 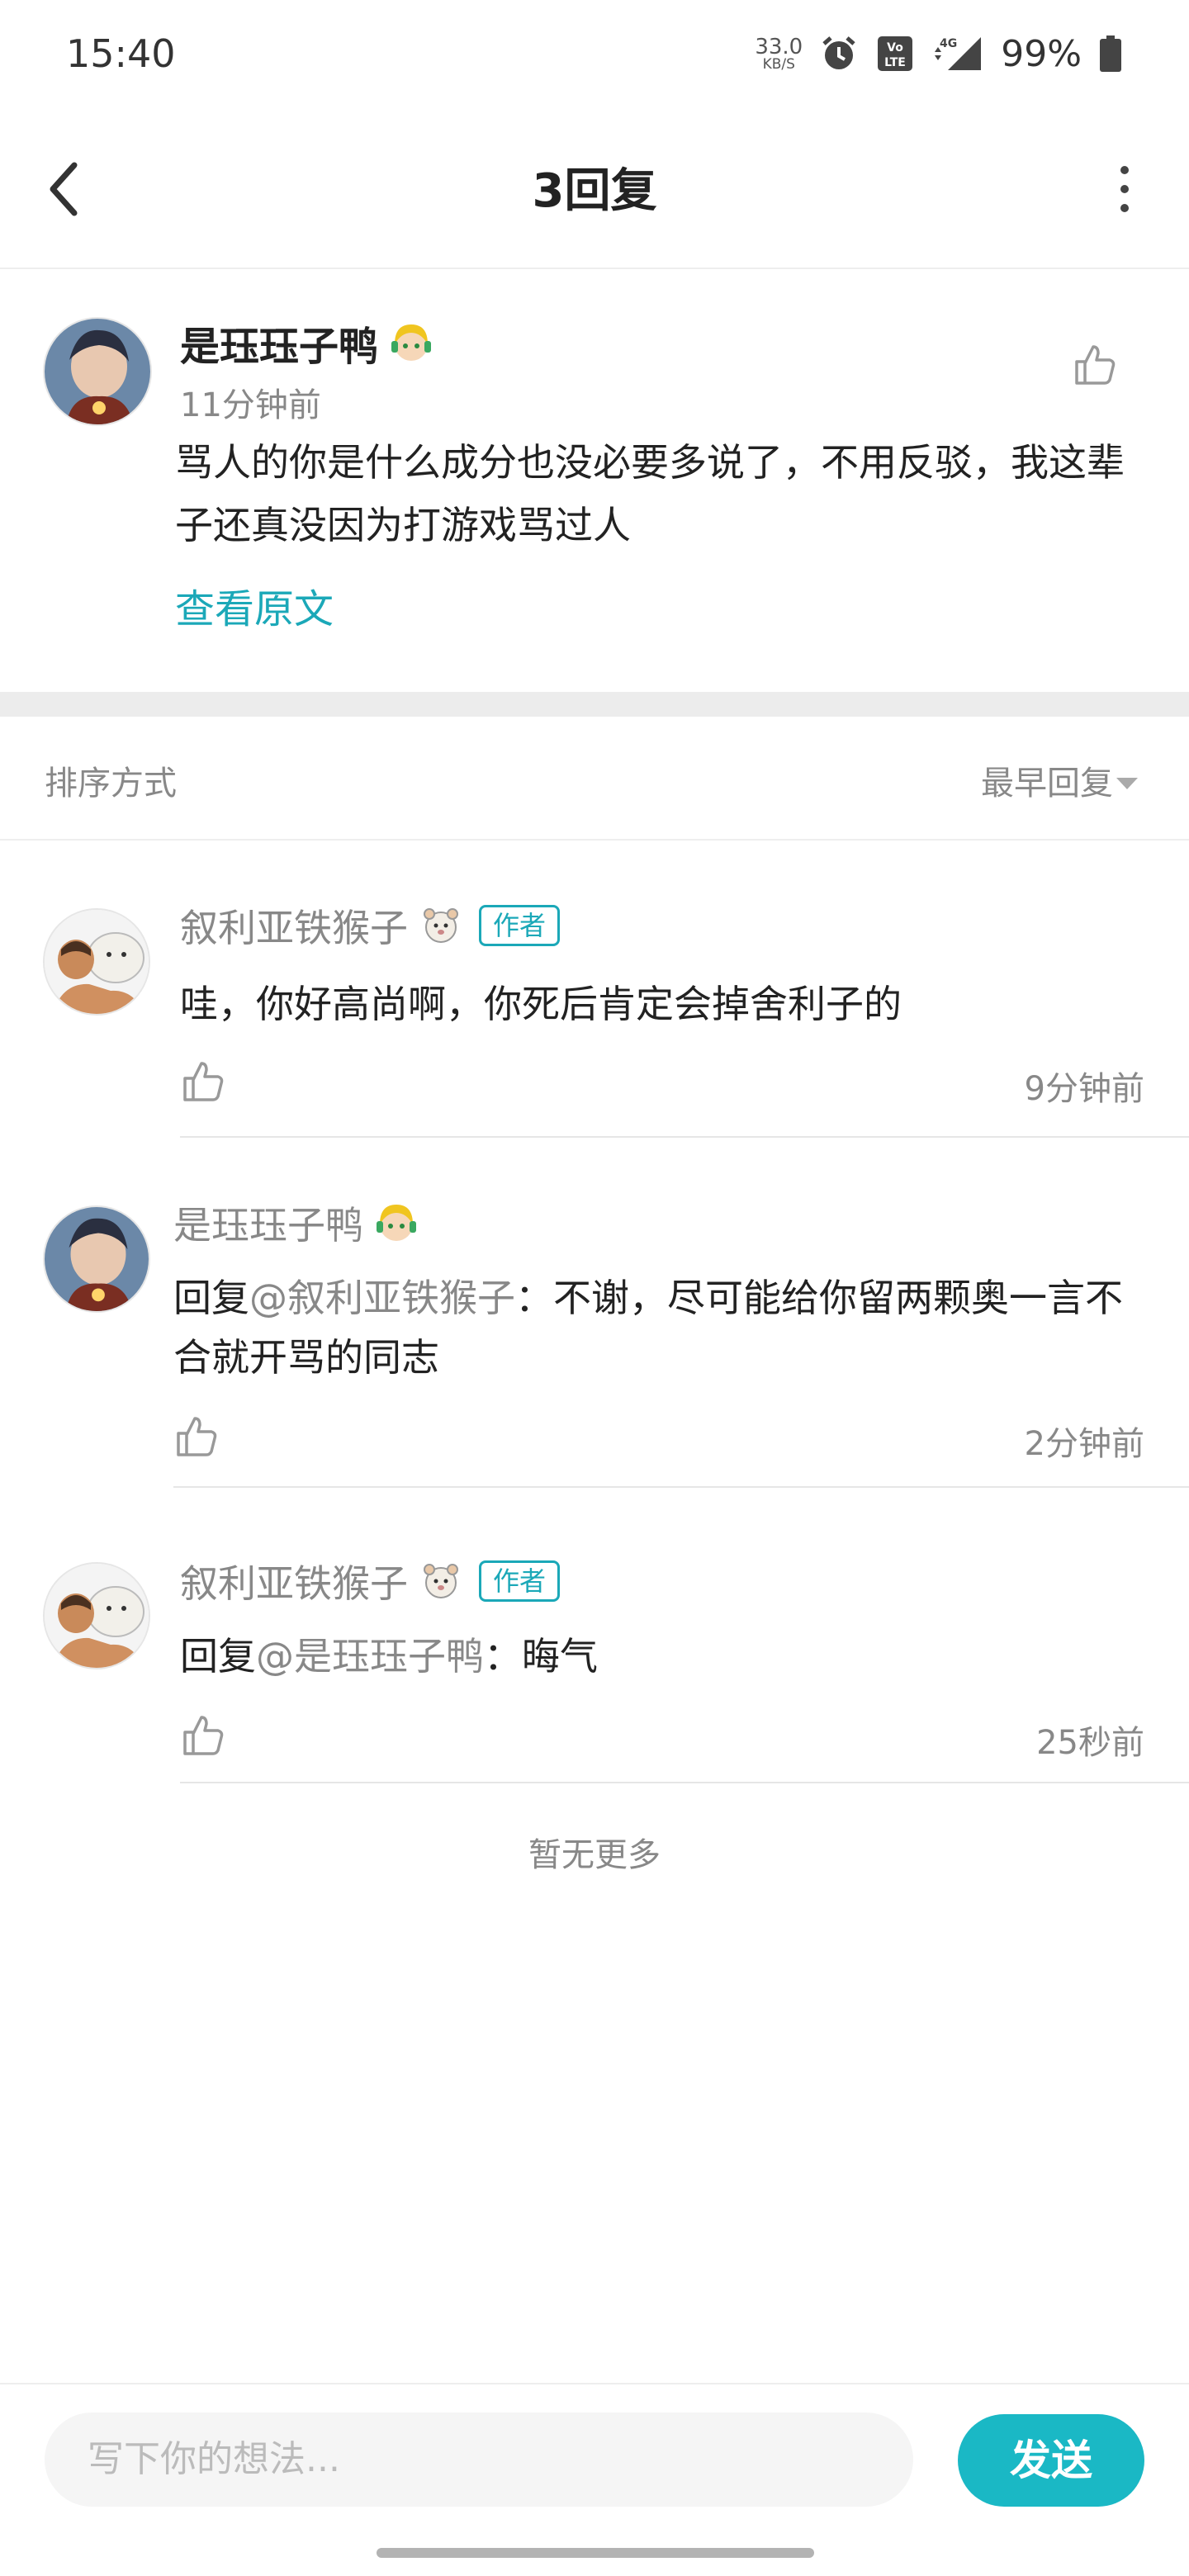 What do you see at coordinates (268, 1223) in the screenshot?
I see `reply-author-name: 是珏珏子鸭` at bounding box center [268, 1223].